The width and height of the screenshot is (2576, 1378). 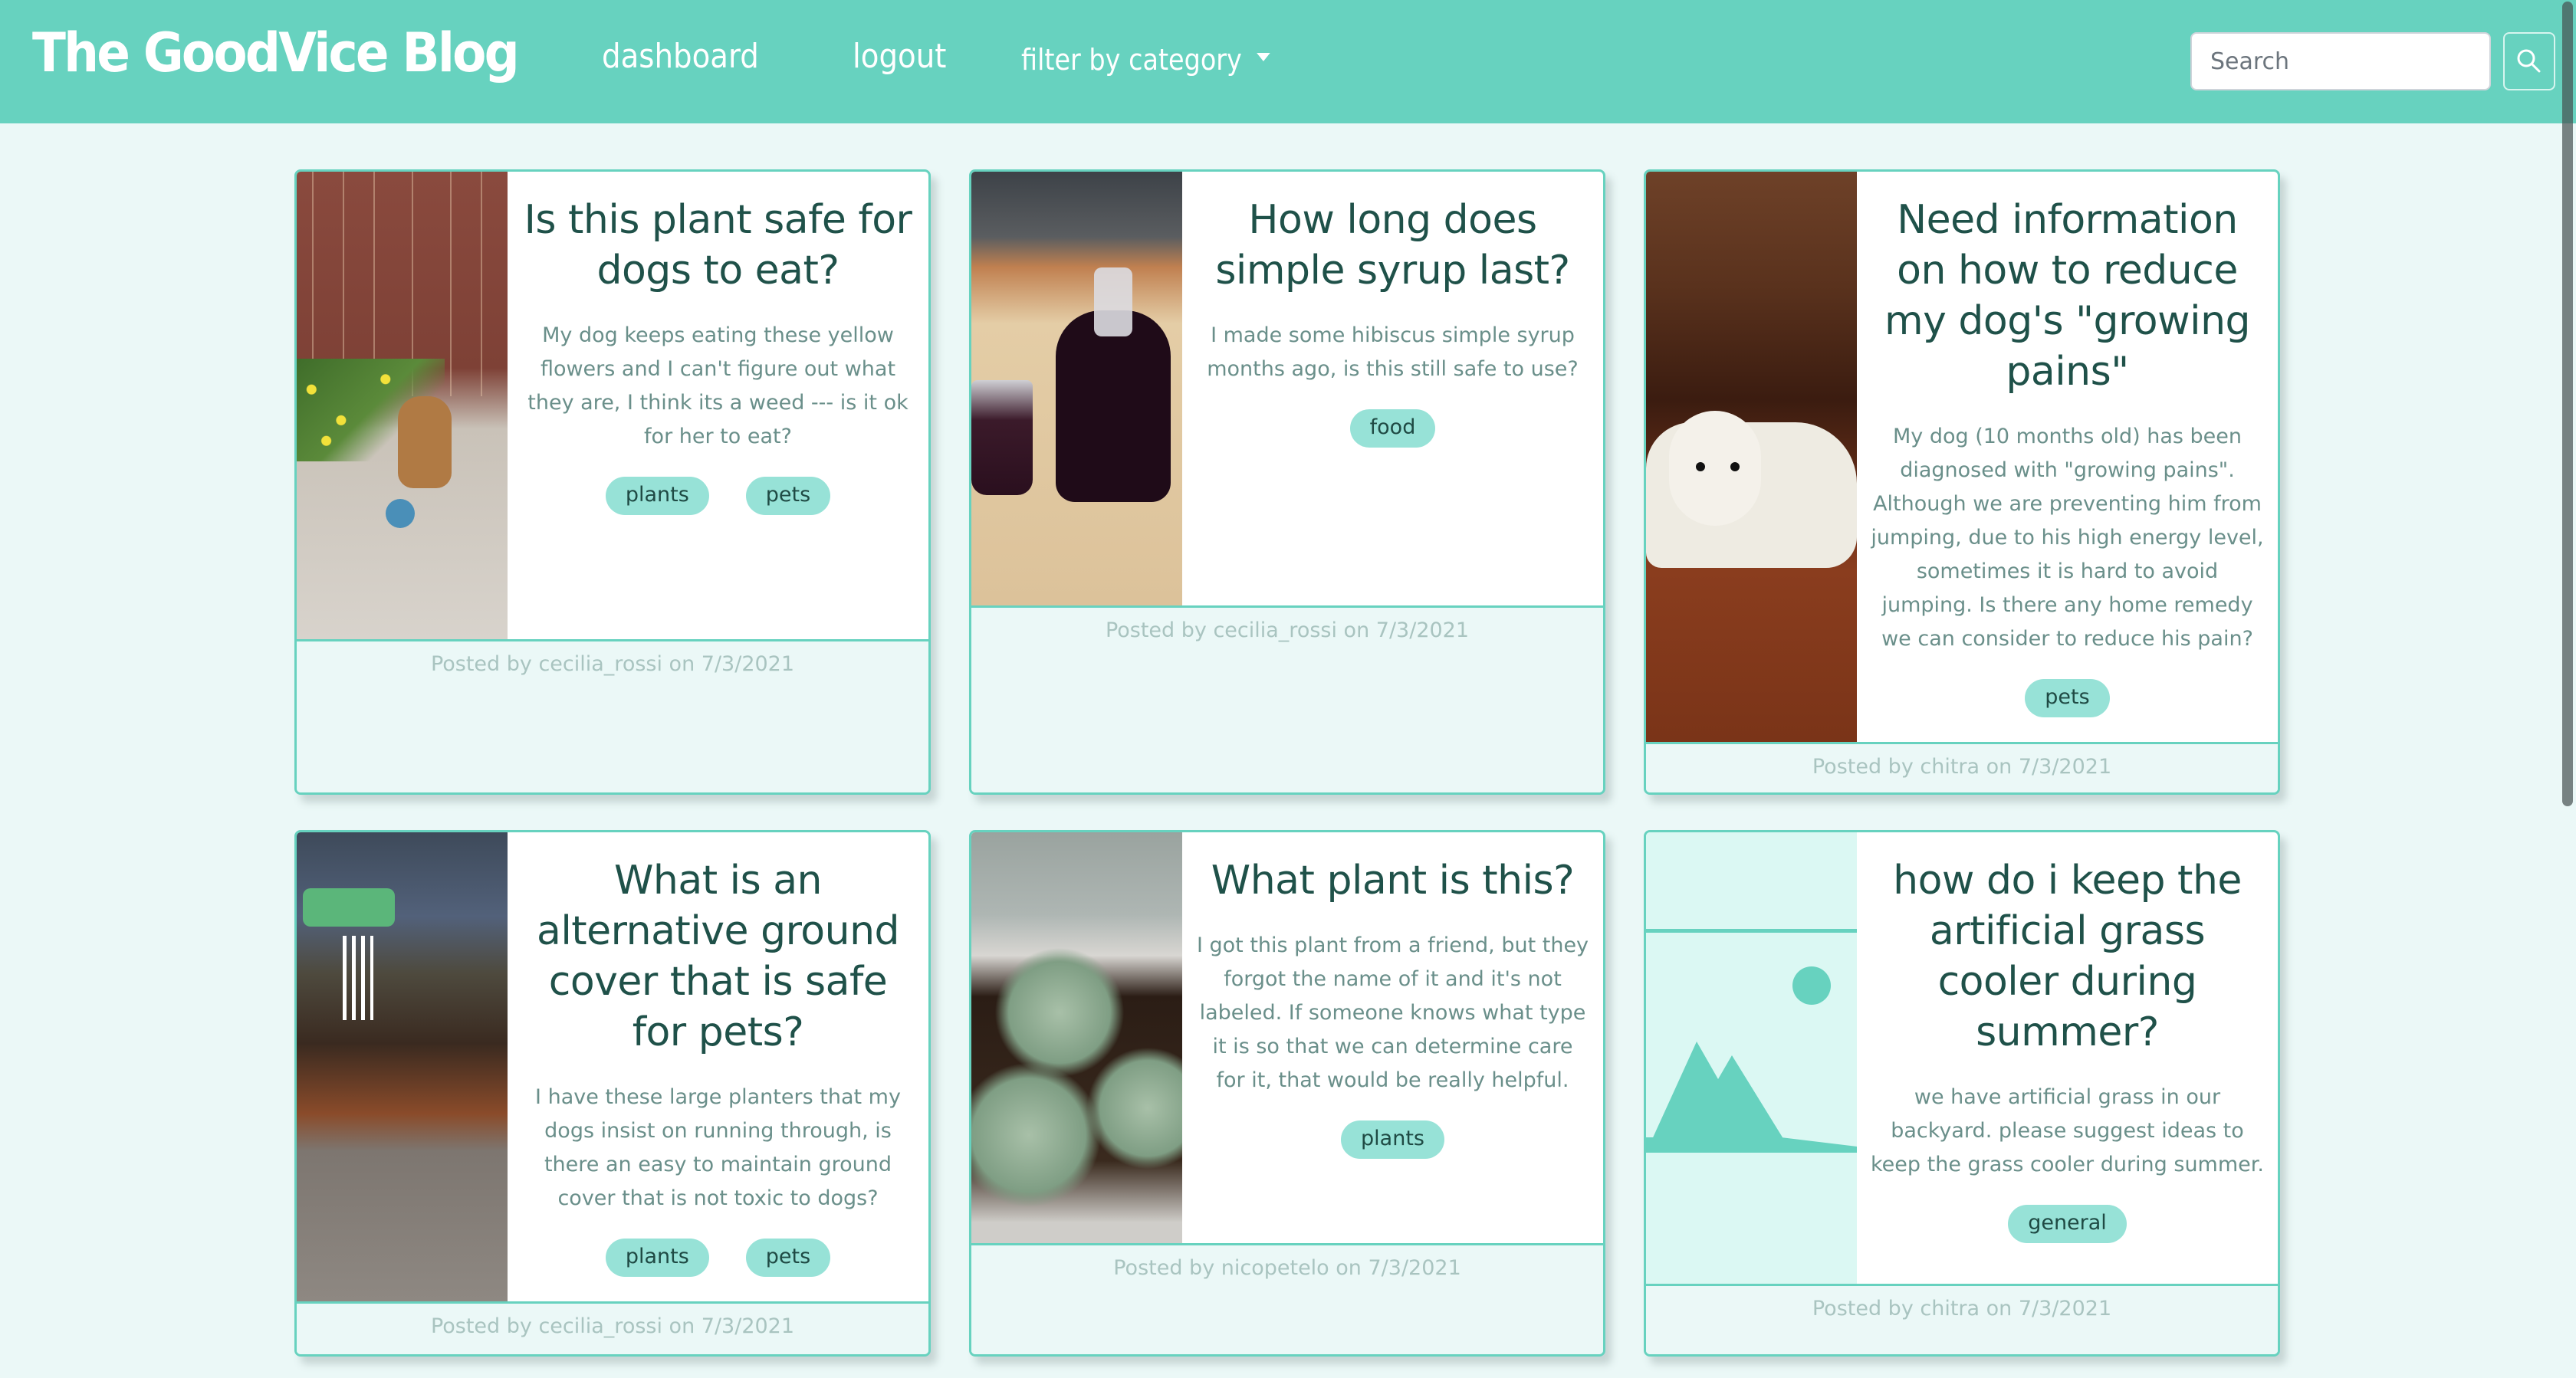 I want to click on scrollbar-thumb, so click(x=2568, y=404).